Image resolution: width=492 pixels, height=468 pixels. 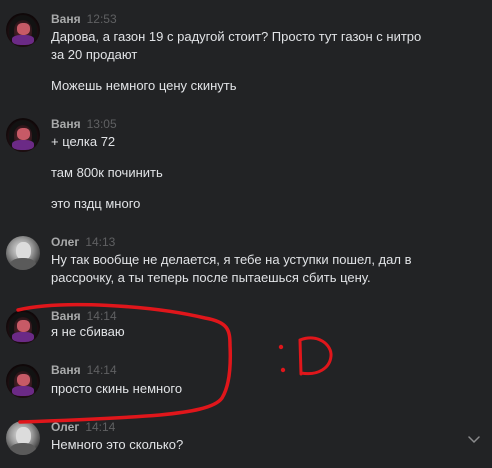 I want to click on message-text: просто скинь немного, so click(x=117, y=388).